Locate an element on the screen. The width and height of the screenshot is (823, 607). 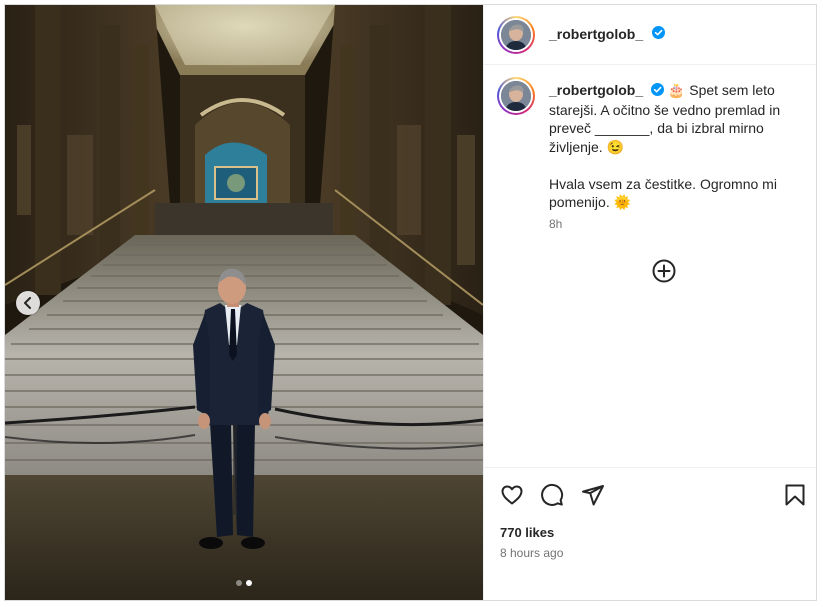
cake-emoji: 🎂 is located at coordinates (676, 90).